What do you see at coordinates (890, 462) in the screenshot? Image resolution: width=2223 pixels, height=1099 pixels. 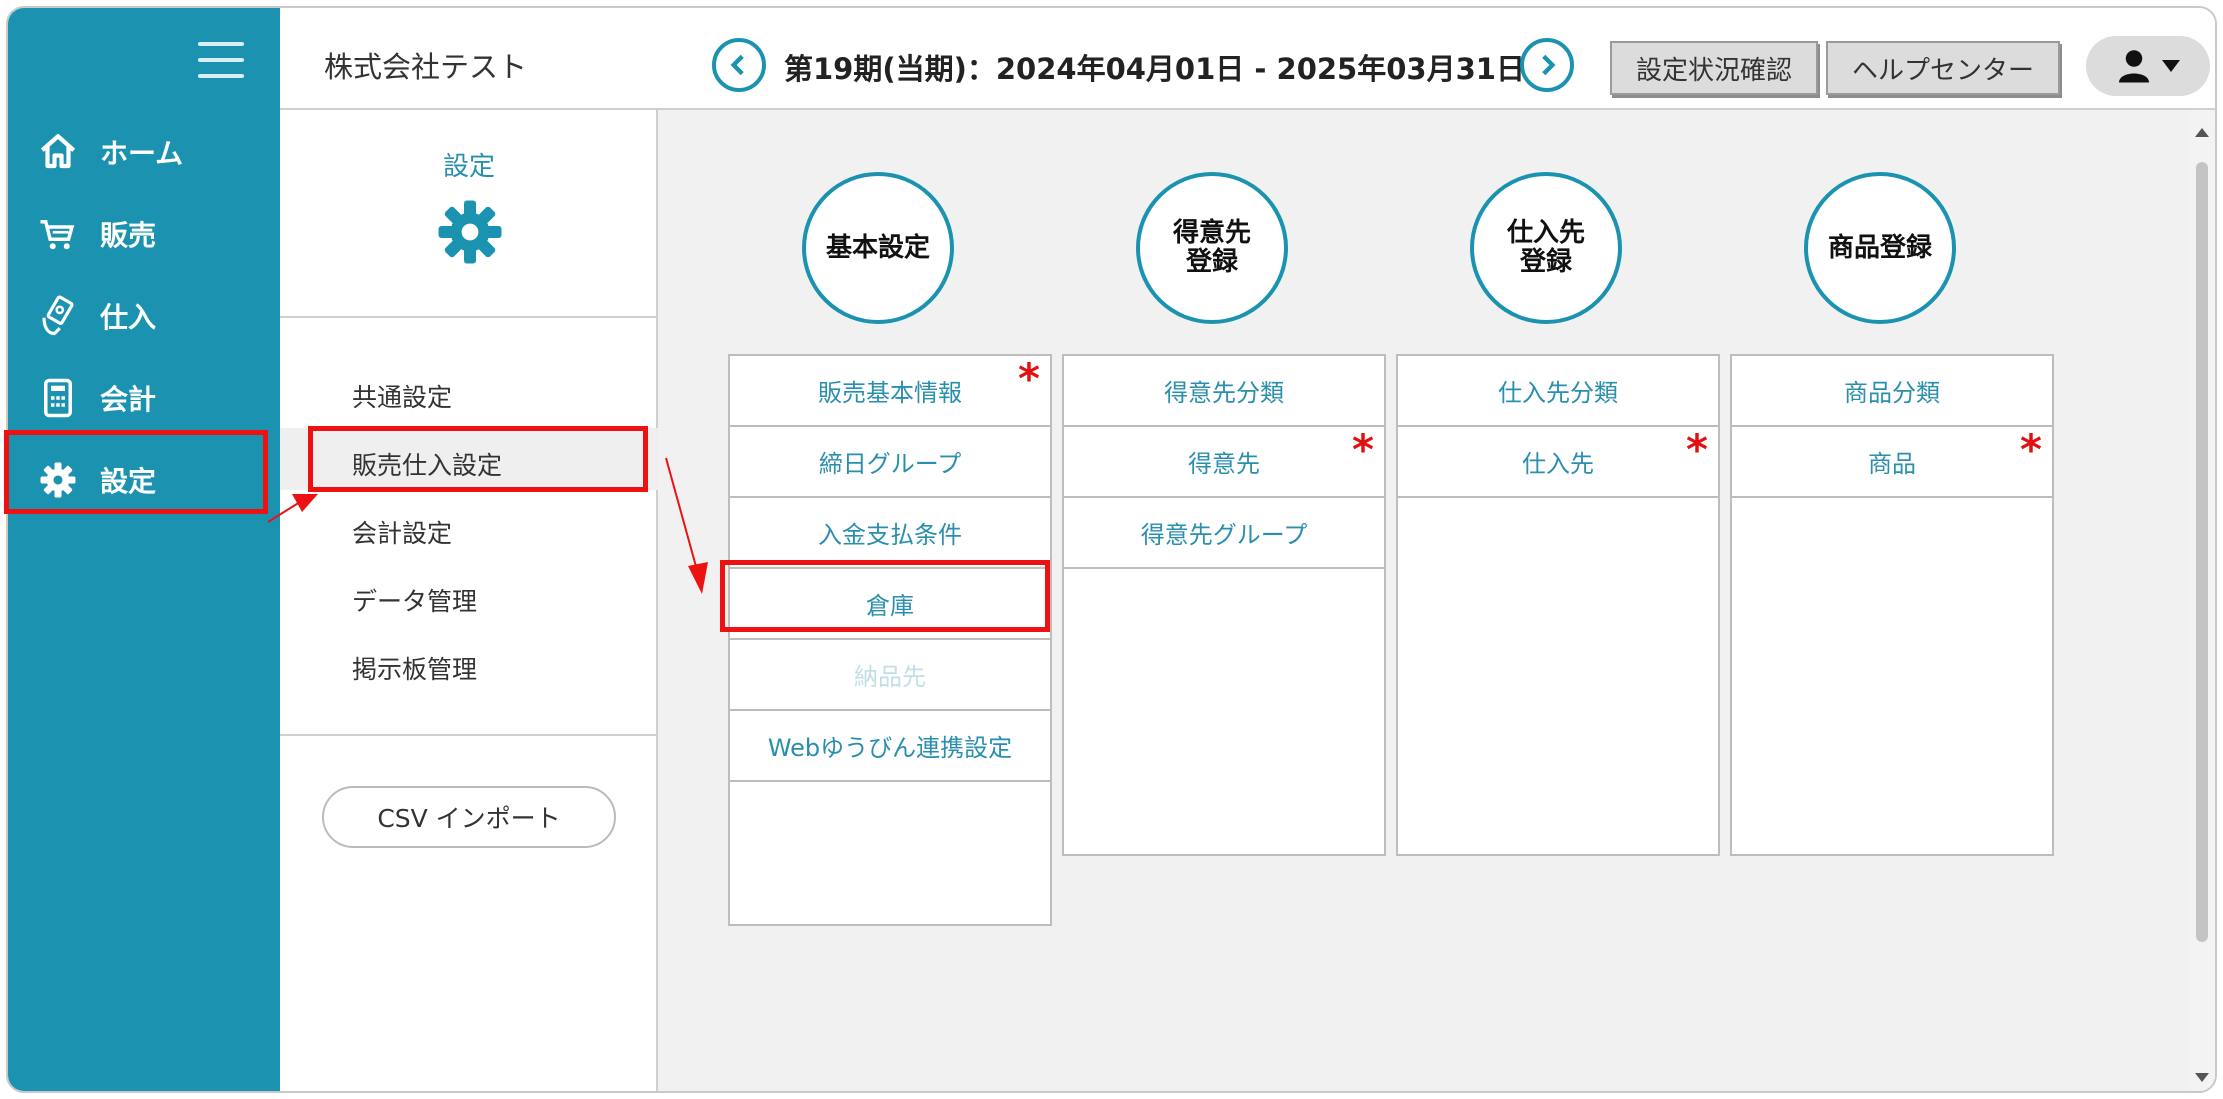 I see `list-item-closing-group: 締日グループ` at bounding box center [890, 462].